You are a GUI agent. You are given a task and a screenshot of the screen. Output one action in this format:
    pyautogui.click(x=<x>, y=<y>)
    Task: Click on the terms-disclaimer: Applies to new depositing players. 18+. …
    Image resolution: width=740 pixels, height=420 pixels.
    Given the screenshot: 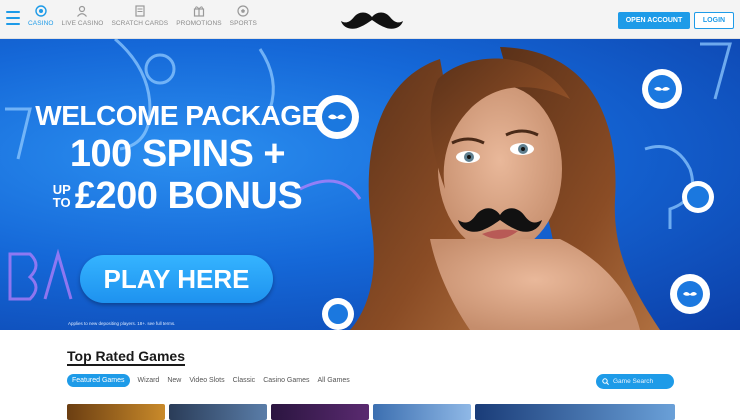 What is the action you would take?
    pyautogui.click(x=122, y=323)
    